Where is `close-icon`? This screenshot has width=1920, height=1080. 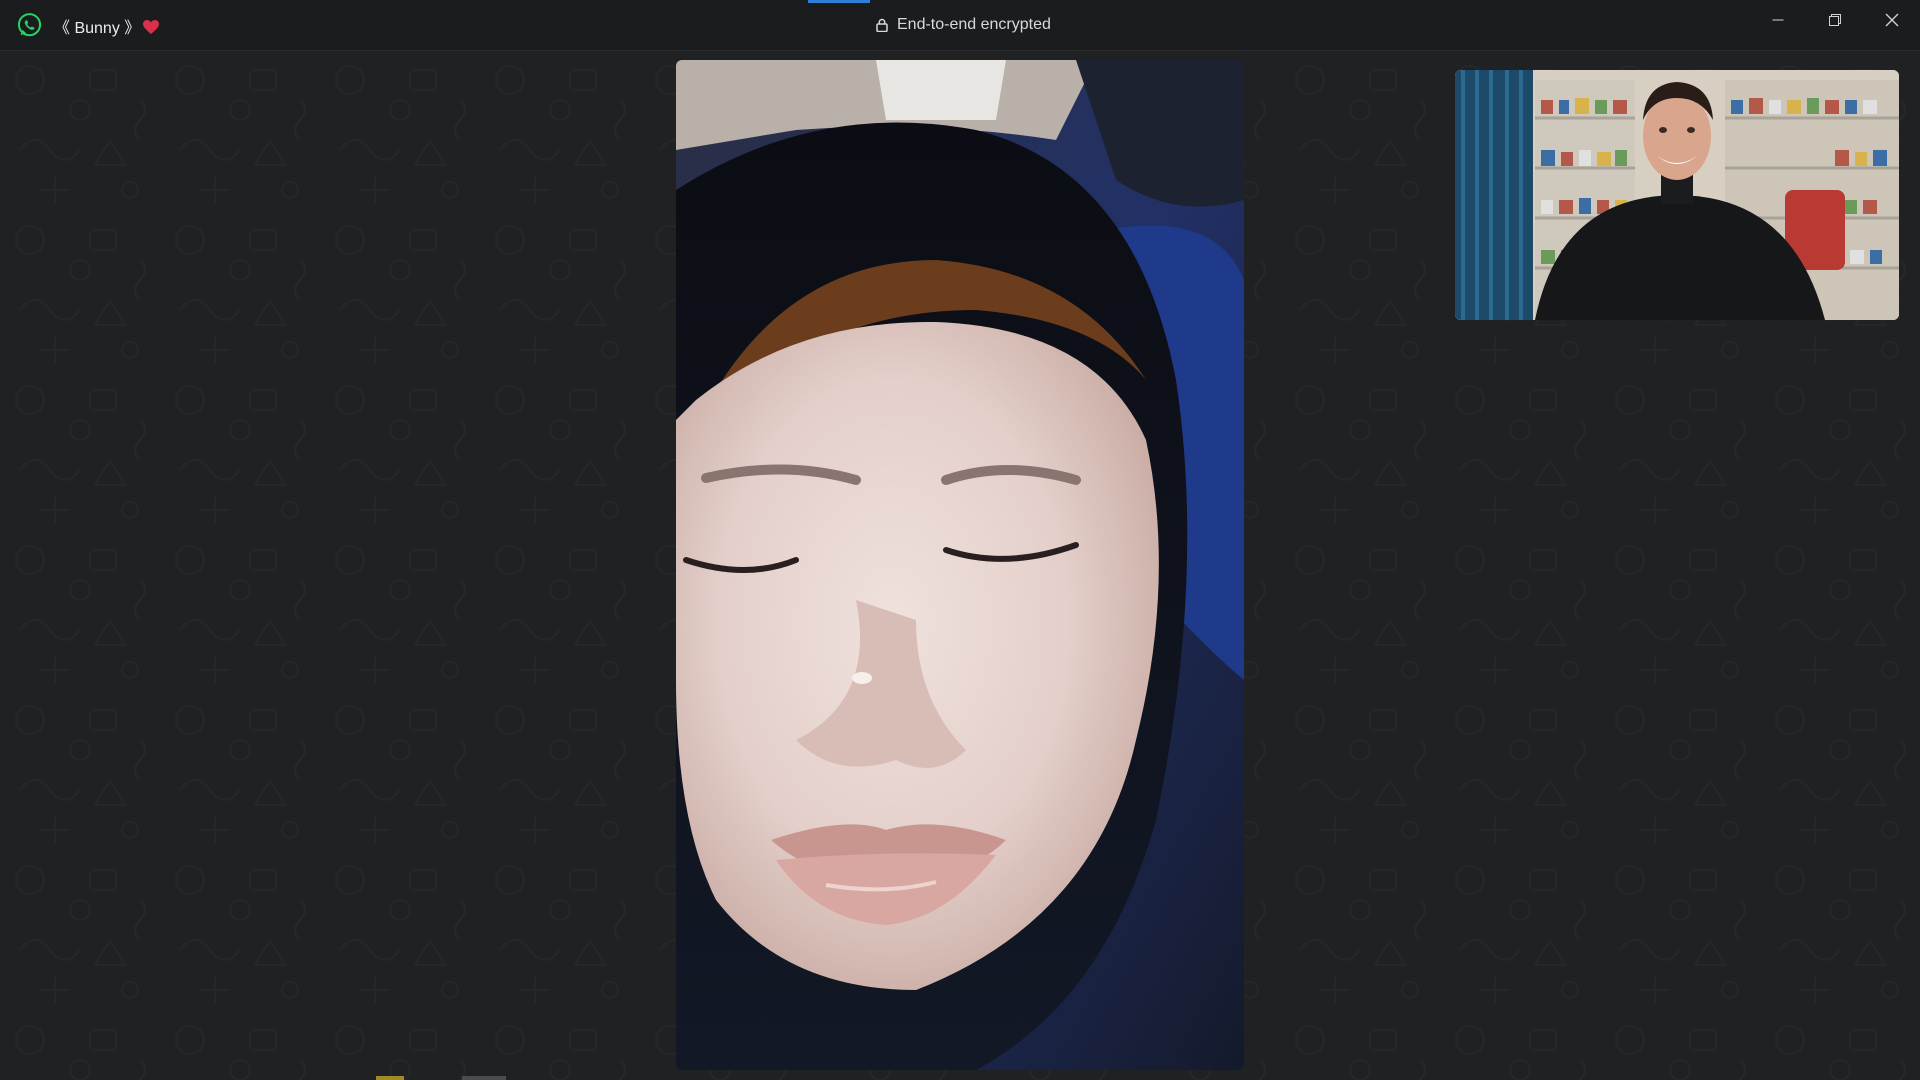 close-icon is located at coordinates (1891, 20).